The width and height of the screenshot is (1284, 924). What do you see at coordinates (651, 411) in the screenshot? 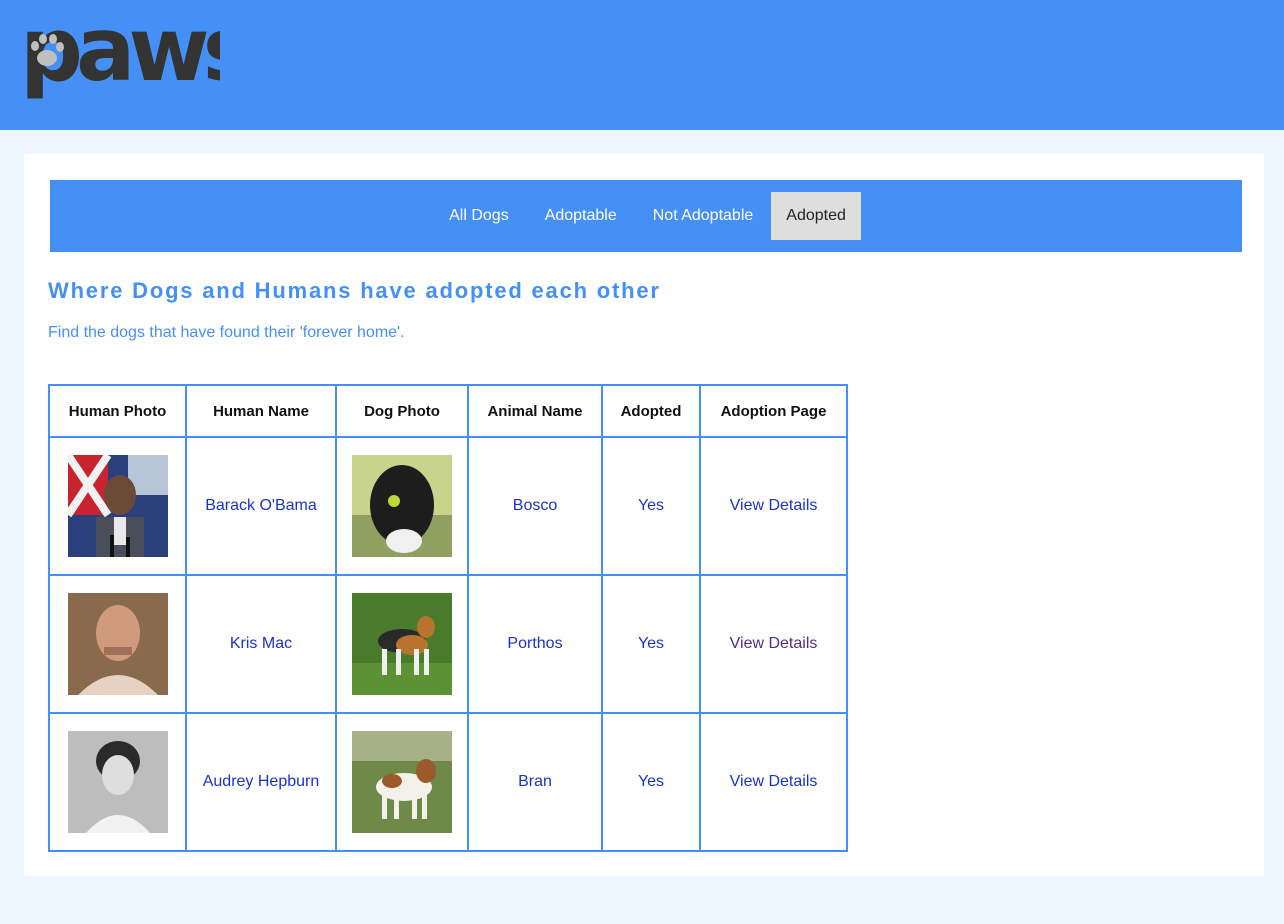
I see `header-adopted: Adopted` at bounding box center [651, 411].